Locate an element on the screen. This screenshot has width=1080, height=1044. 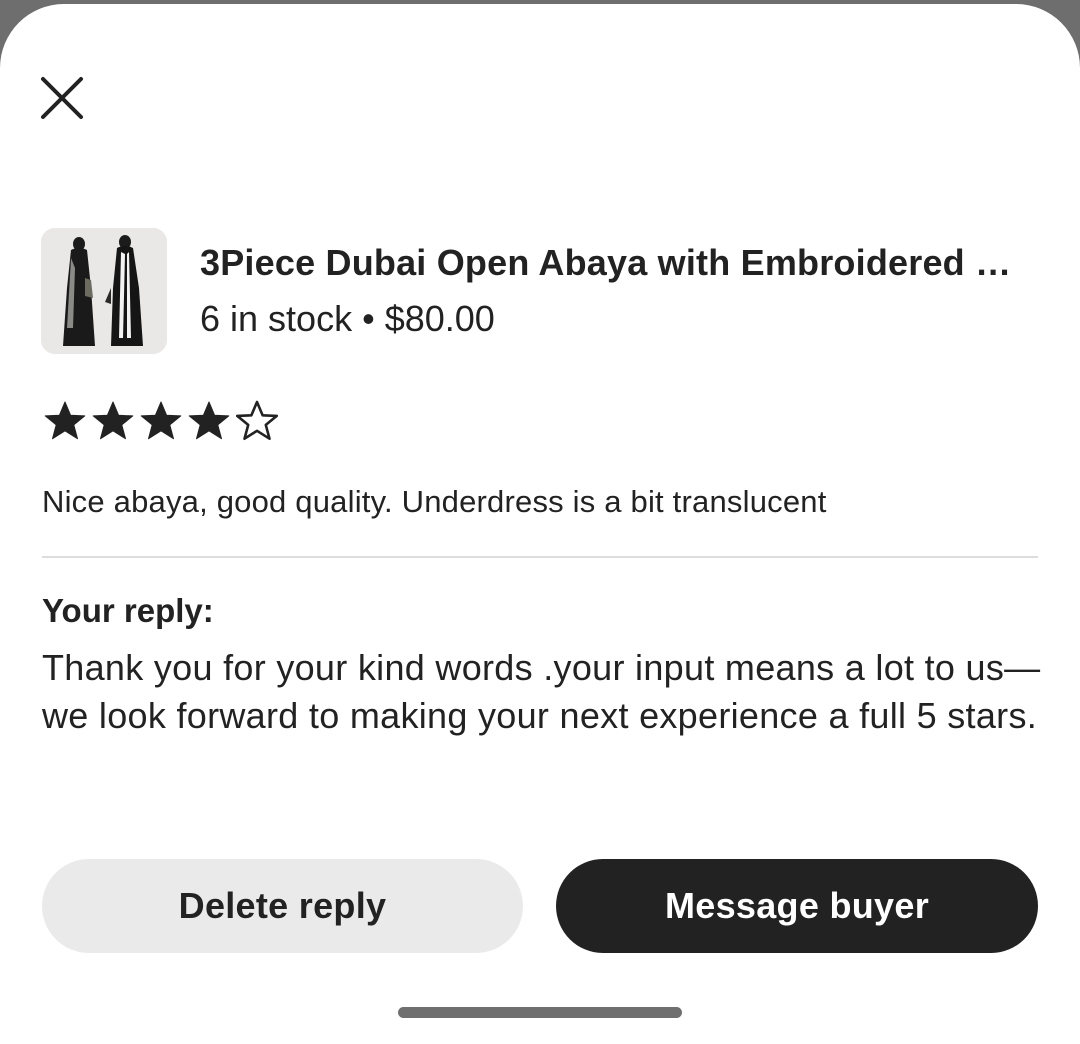
product-meta: 6 in stock • $80.00 is located at coordinates (347, 319).